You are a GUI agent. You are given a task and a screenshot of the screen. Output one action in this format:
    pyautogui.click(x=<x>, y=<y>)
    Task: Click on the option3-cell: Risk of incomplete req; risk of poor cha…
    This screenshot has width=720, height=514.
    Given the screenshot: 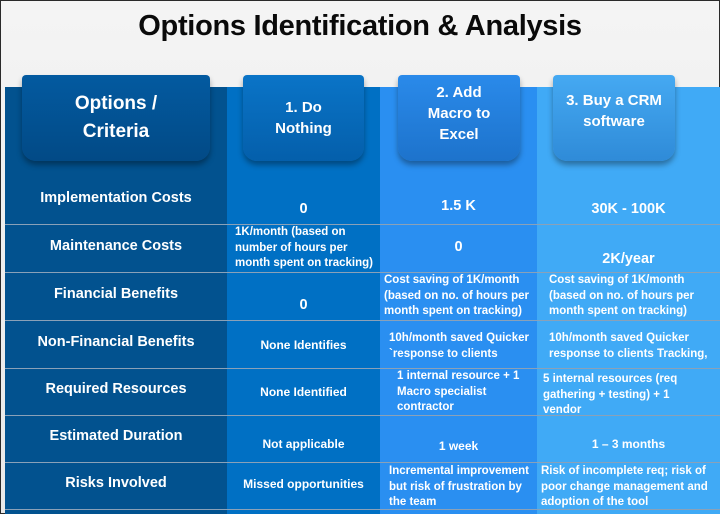 What is the action you would take?
    pyautogui.click(x=628, y=486)
    